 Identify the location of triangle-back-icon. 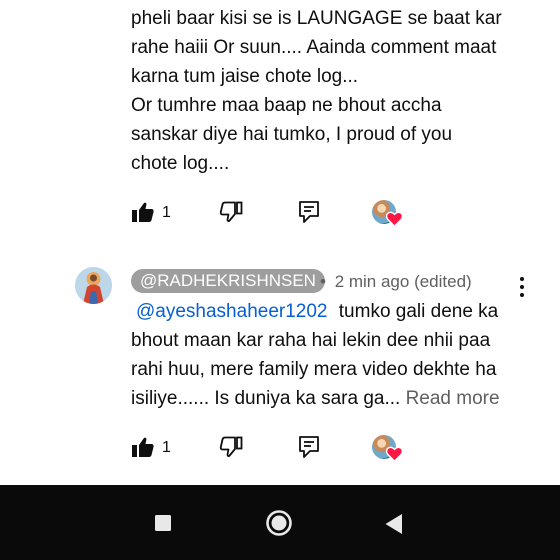
(393, 524).